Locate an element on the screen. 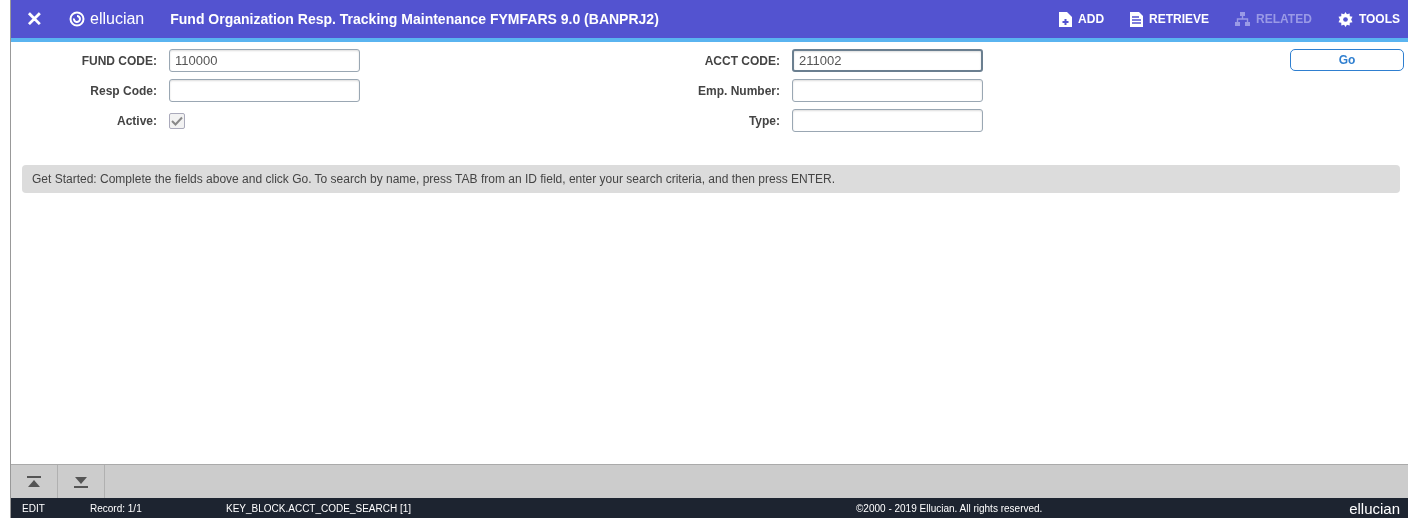 This screenshot has width=1413, height=518. field-label: FUND CODE: is located at coordinates (118, 60).